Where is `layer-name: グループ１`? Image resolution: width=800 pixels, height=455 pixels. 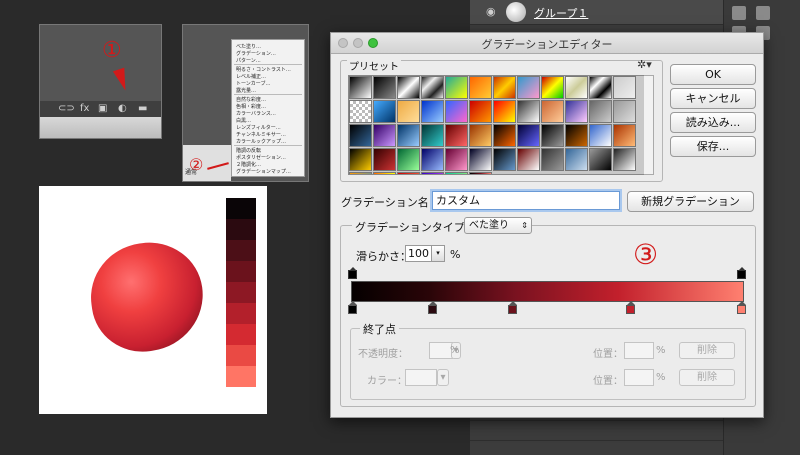 layer-name: グループ１ is located at coordinates (561, 13).